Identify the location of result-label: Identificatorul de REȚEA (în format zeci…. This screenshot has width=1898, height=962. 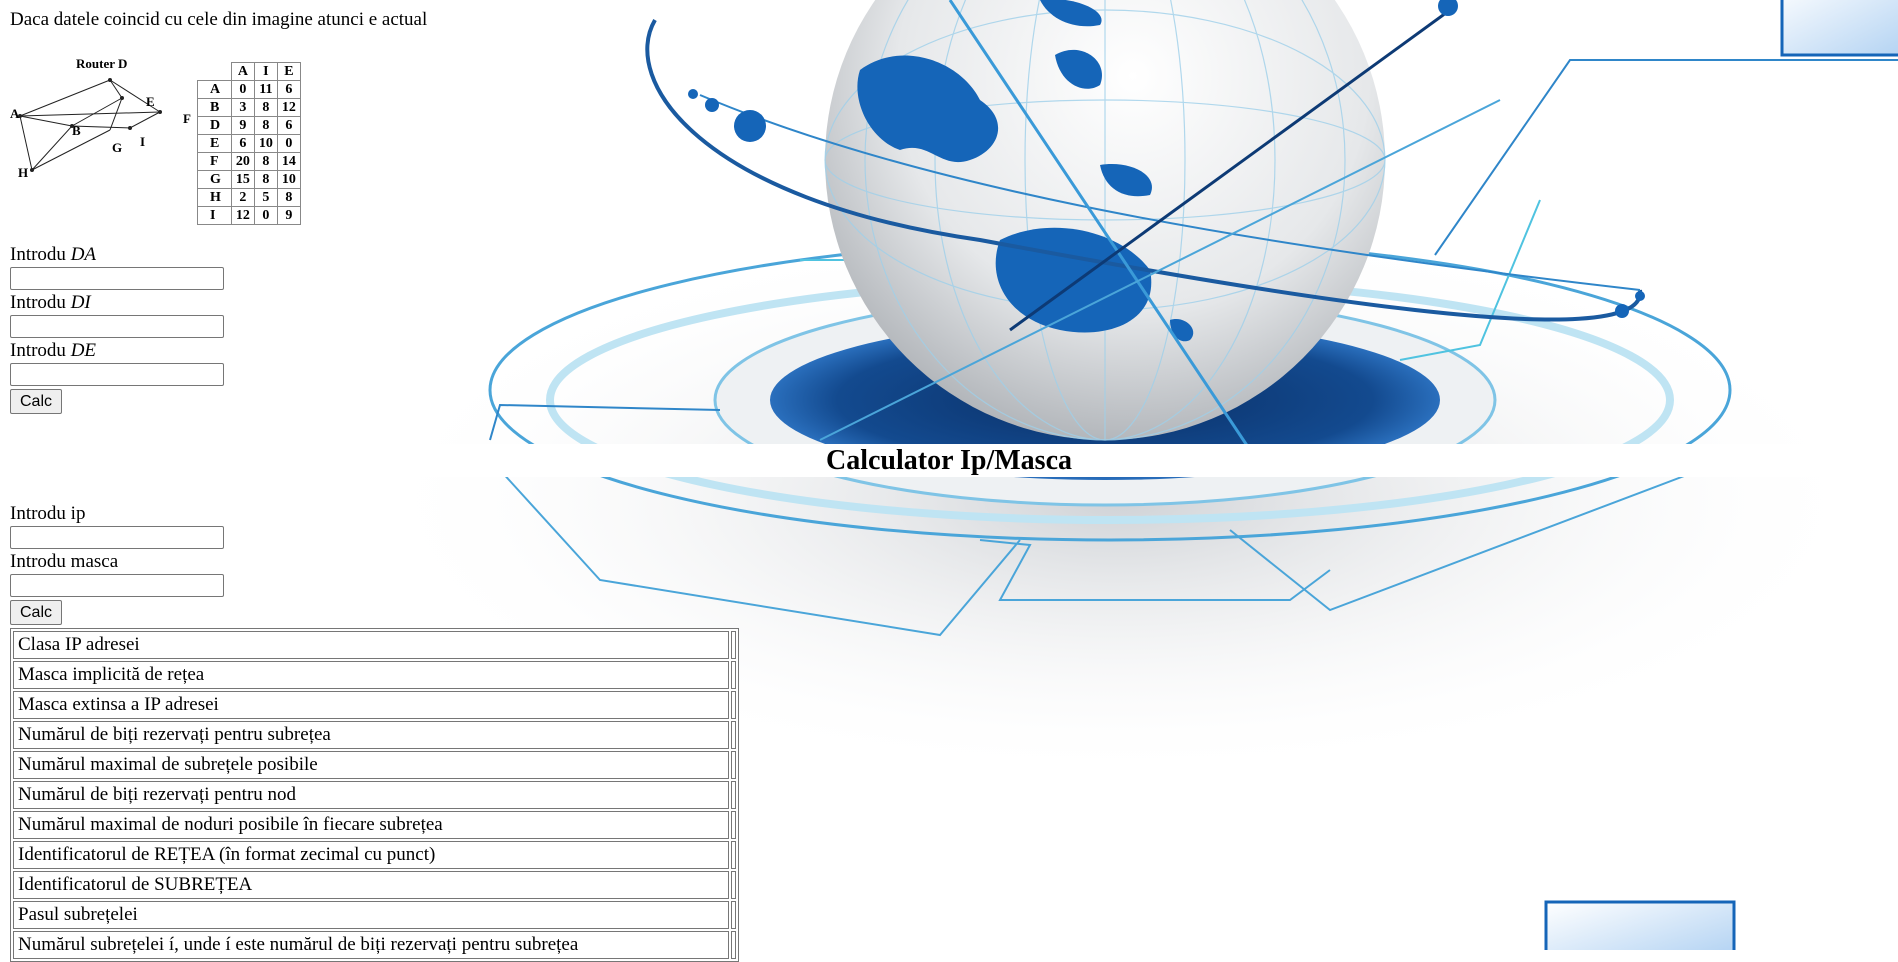
(371, 855).